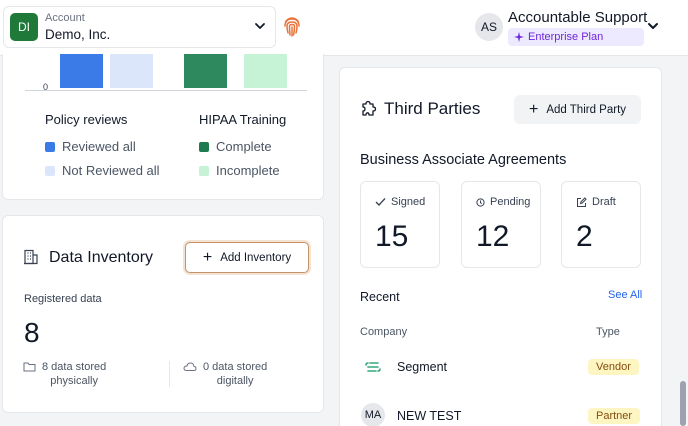 This screenshot has width=688, height=426. What do you see at coordinates (265, 71) in the screenshot?
I see `bar-incomplete` at bounding box center [265, 71].